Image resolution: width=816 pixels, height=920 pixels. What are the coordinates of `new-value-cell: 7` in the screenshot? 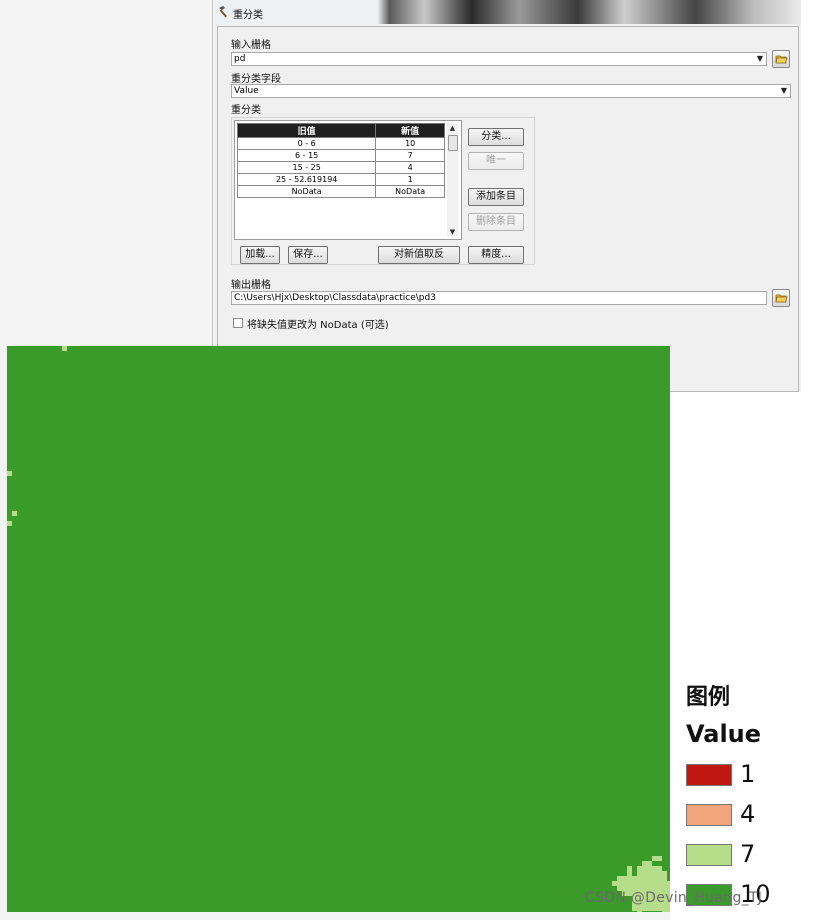 It's located at (410, 155).